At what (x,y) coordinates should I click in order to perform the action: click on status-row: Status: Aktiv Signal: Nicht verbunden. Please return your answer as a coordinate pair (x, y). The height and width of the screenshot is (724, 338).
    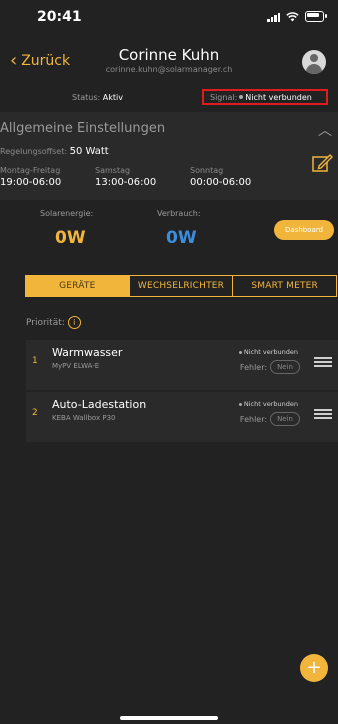
    Looking at the image, I should click on (169, 97).